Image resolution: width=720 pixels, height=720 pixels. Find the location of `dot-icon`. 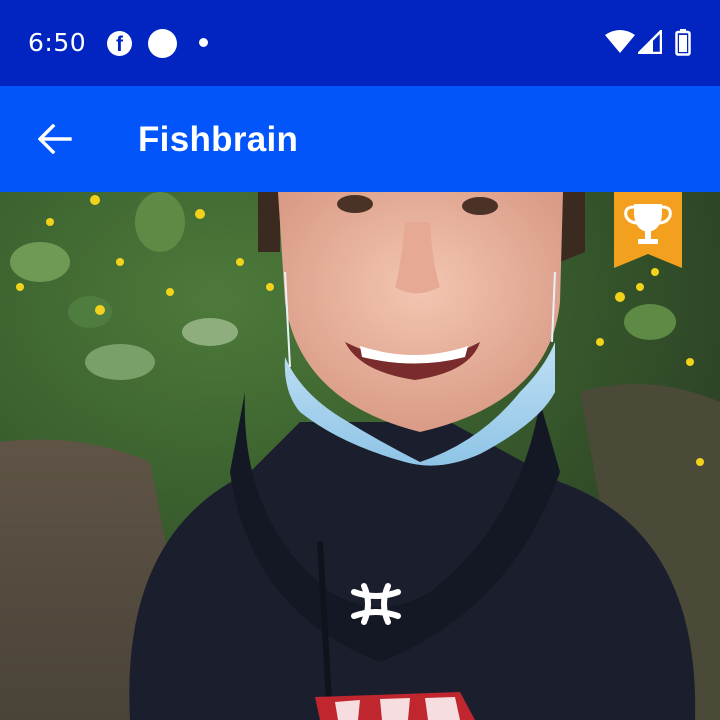

dot-icon is located at coordinates (203, 42).